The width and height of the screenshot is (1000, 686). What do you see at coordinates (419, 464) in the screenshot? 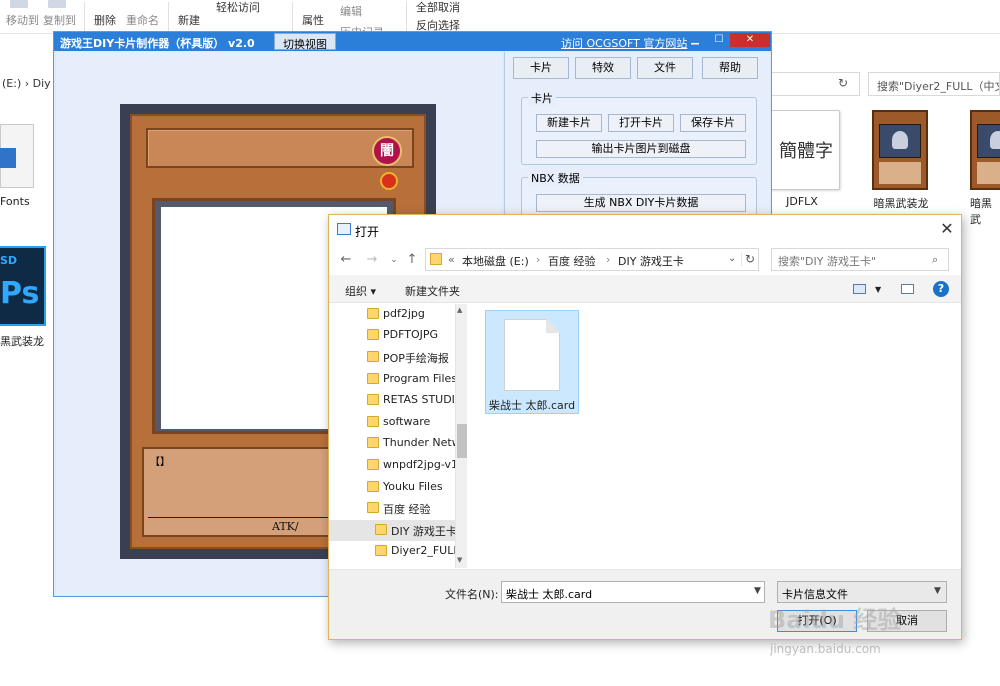
I see `tree-item-label: wnpdf2jpg-v1` at bounding box center [419, 464].